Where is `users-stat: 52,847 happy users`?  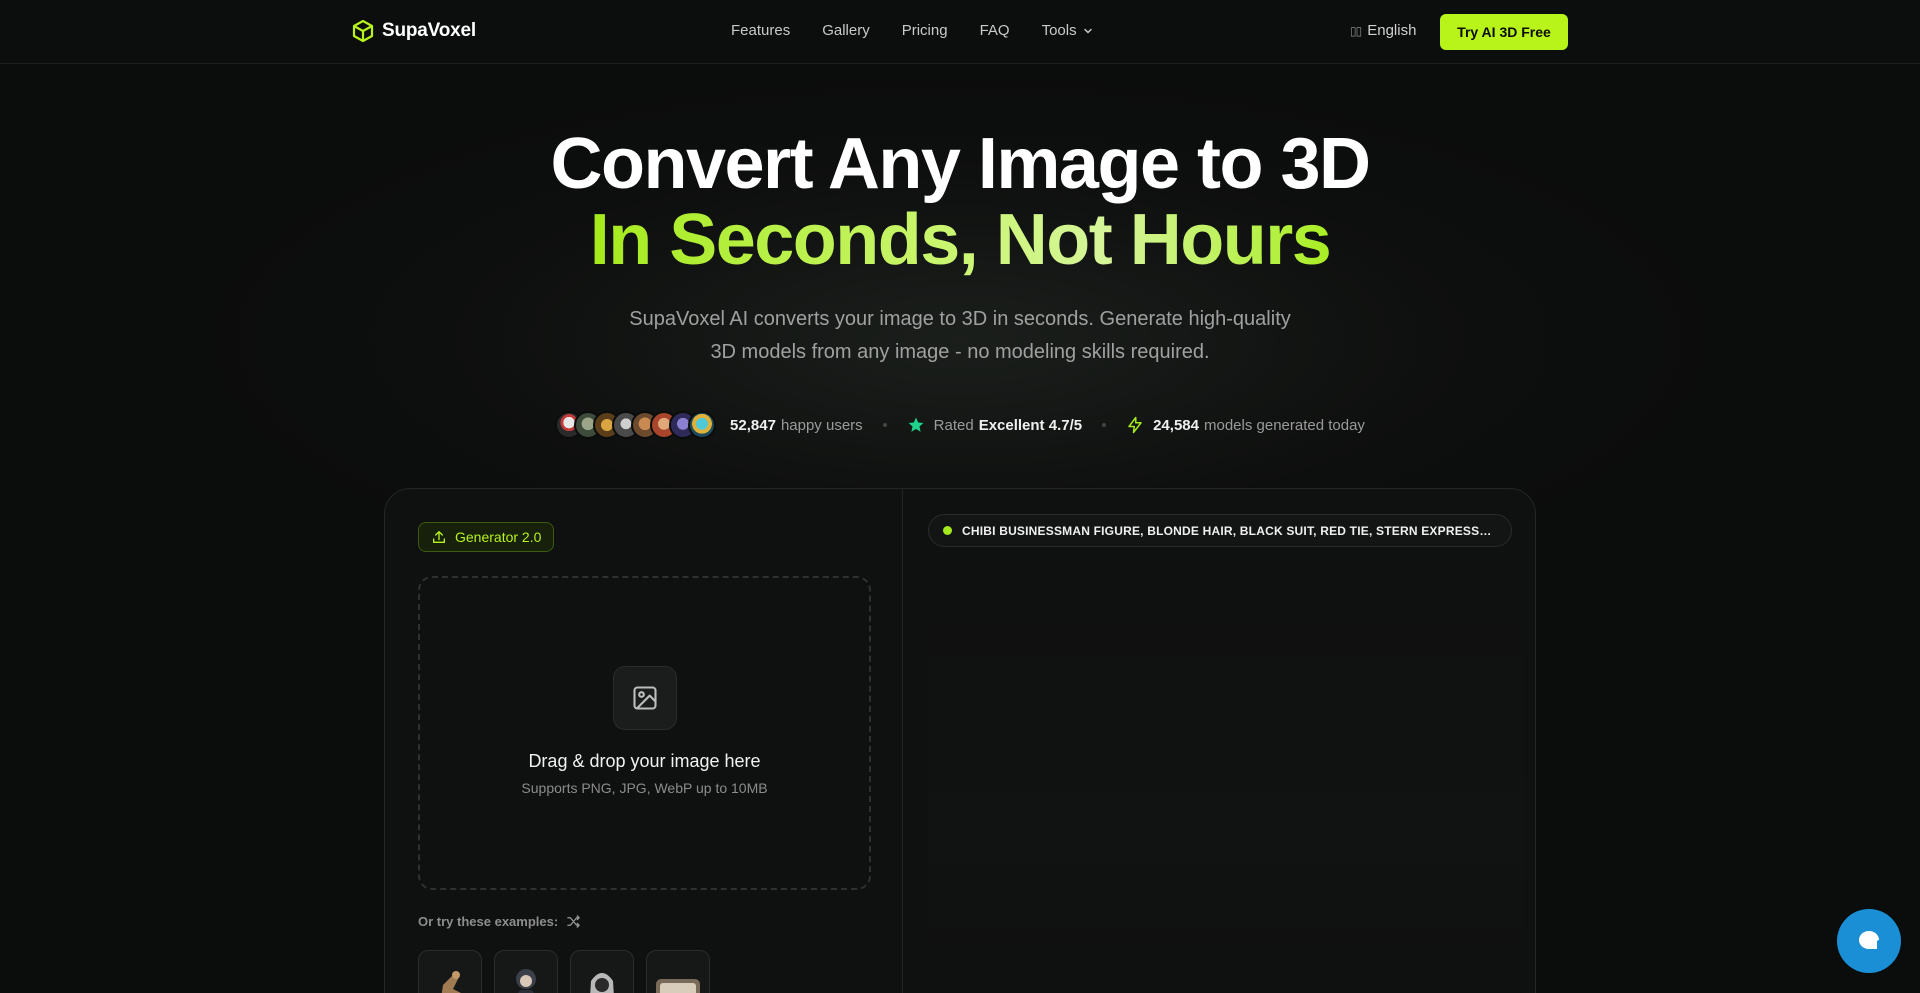
users-stat: 52,847 happy users is located at coordinates (796, 425).